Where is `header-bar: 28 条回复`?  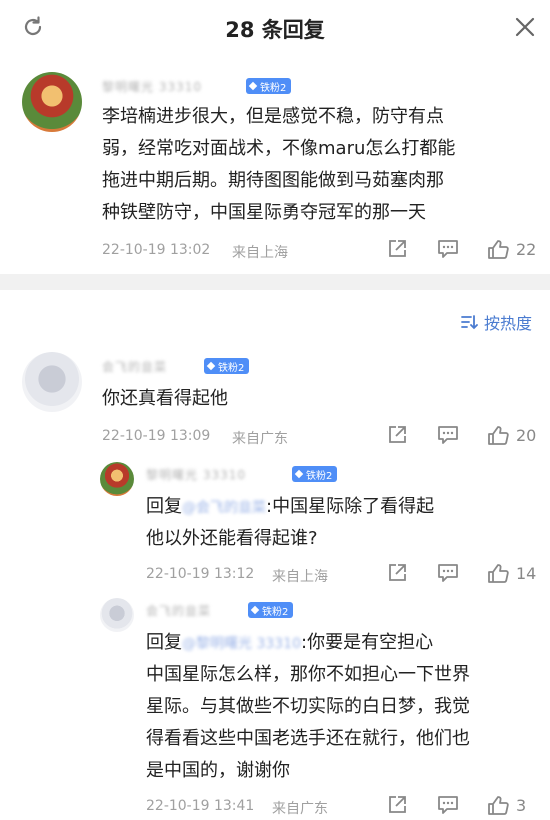
header-bar: 28 条回复 is located at coordinates (275, 28).